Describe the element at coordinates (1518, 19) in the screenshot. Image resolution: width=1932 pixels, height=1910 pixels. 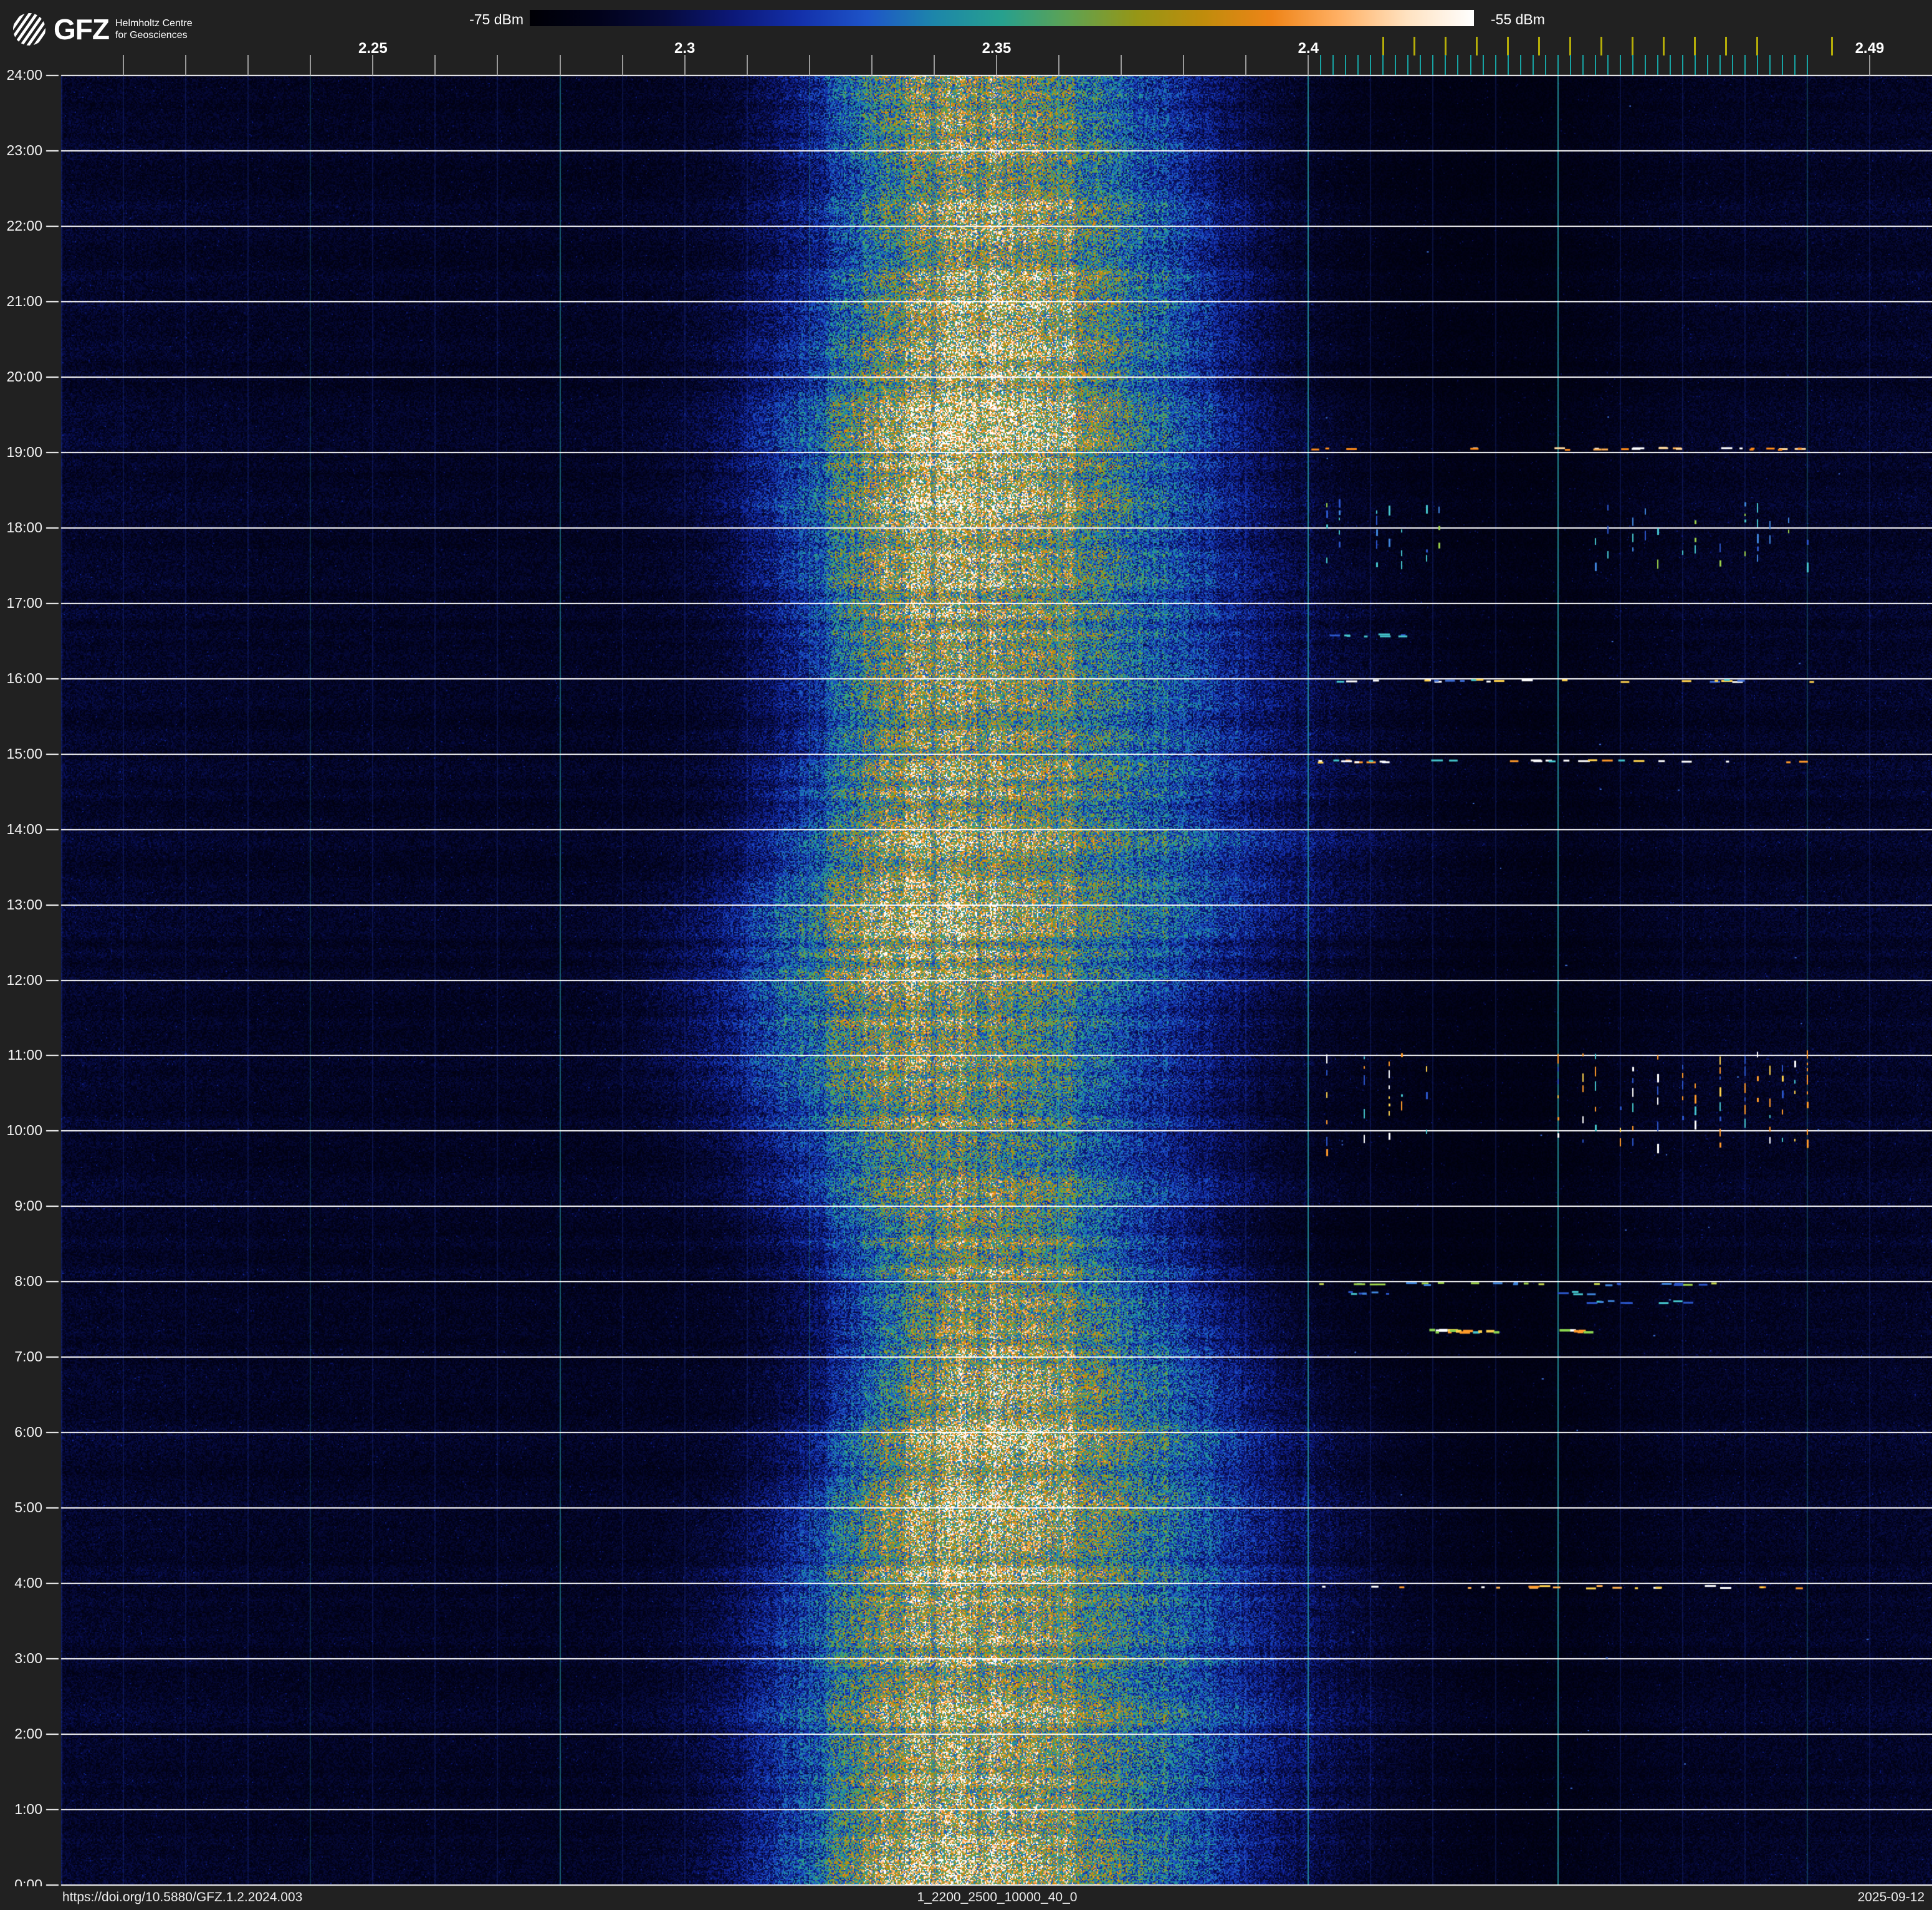
I see `colorbar-max-label: -55 dBm` at that location.